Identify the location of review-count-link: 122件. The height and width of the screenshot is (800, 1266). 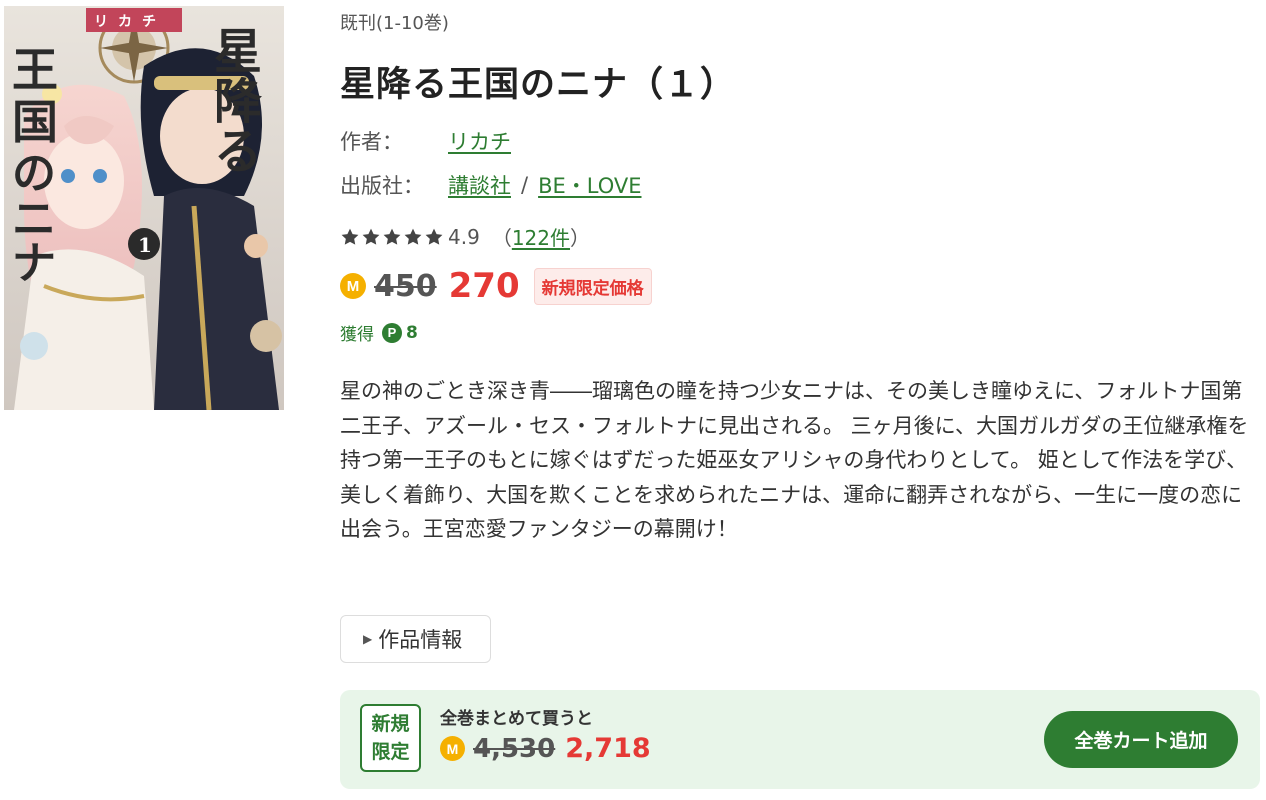
(541, 236).